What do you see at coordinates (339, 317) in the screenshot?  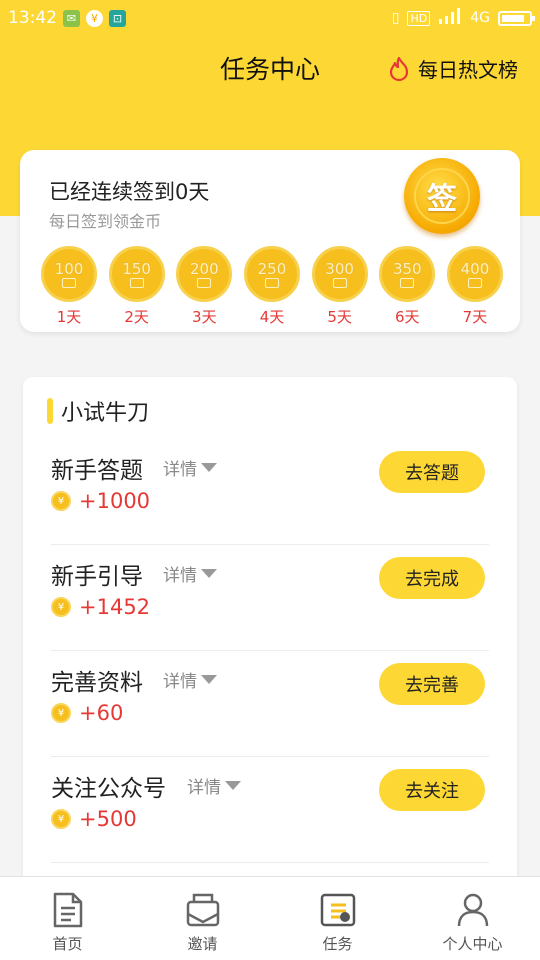 I see `day-label: 5天` at bounding box center [339, 317].